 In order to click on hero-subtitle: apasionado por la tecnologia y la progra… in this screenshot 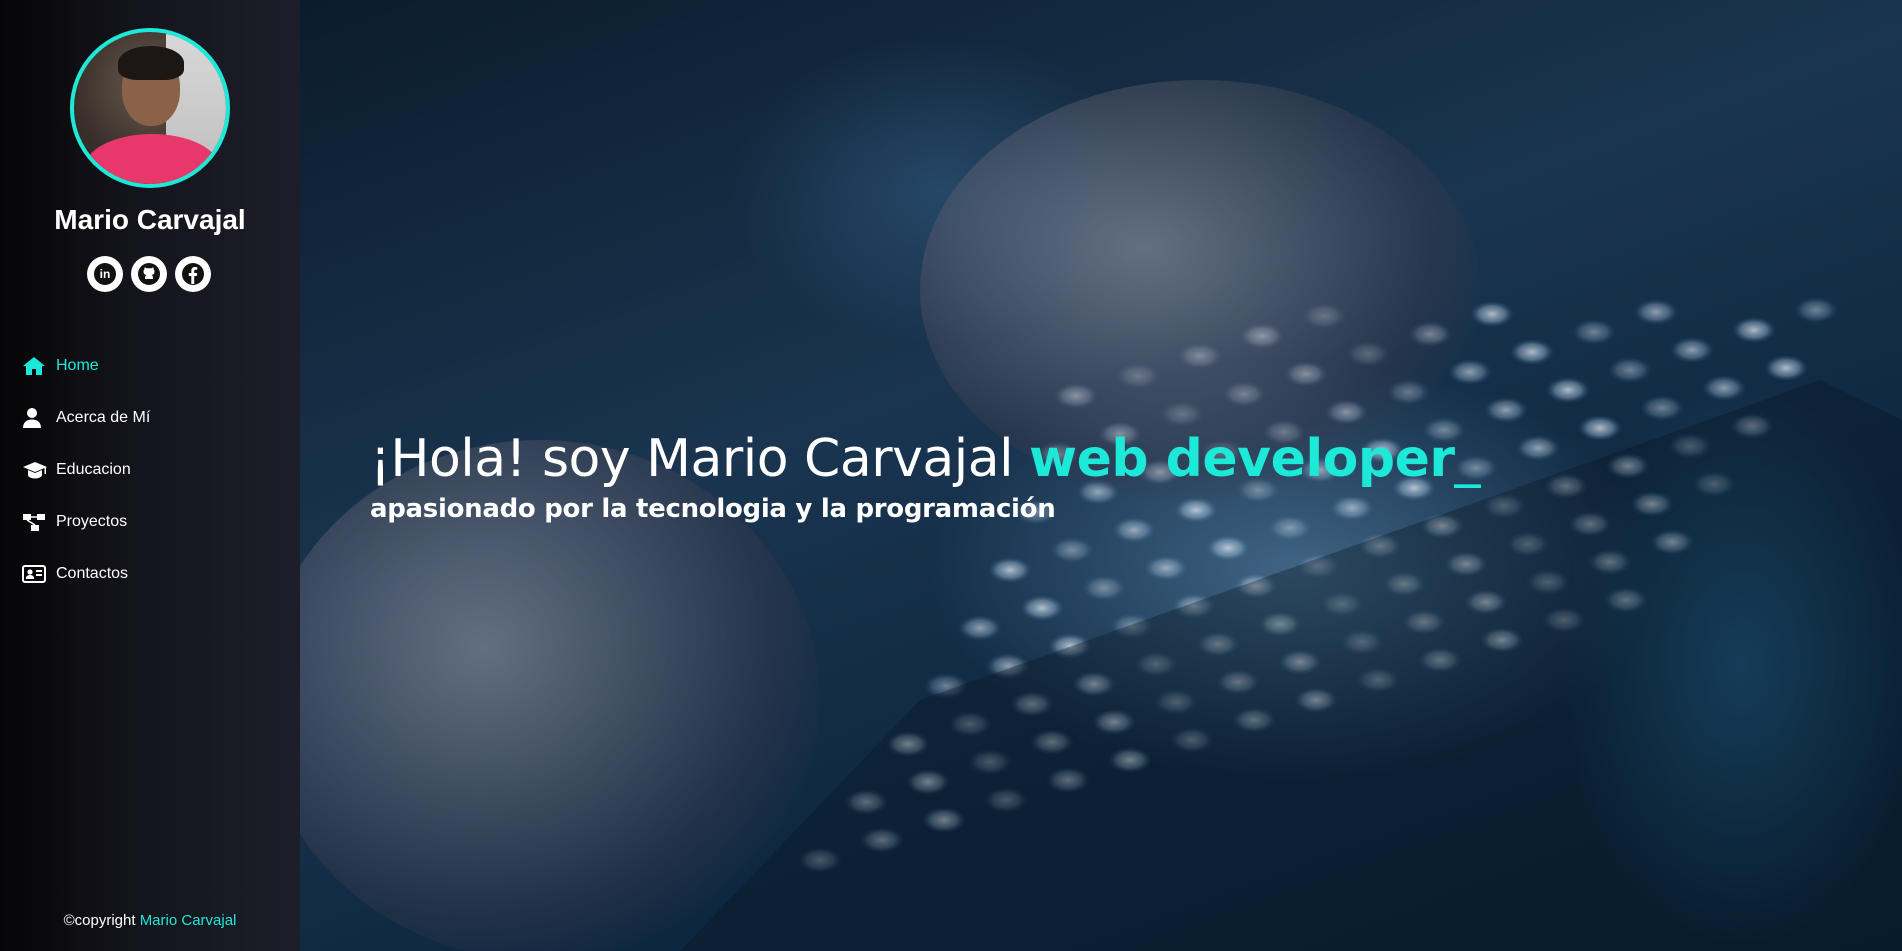, I will do `click(713, 509)`.